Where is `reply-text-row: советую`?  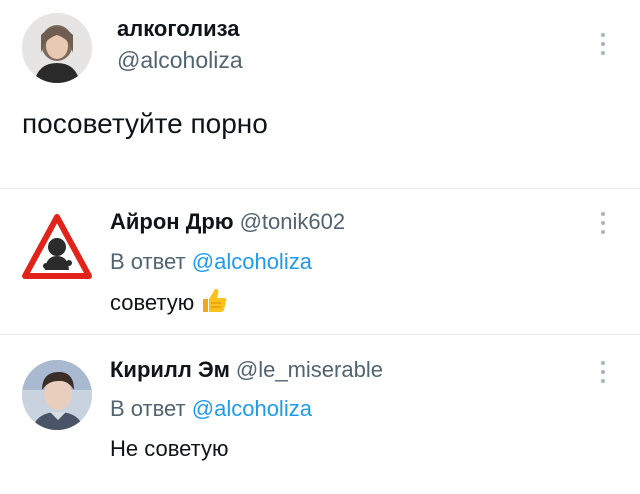 reply-text-row: советую is located at coordinates (169, 303).